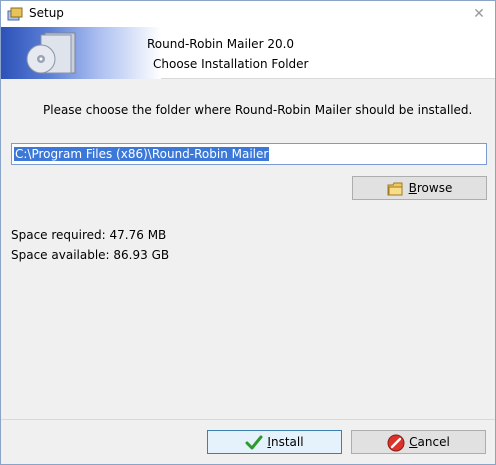  I want to click on folder-icon, so click(395, 188).